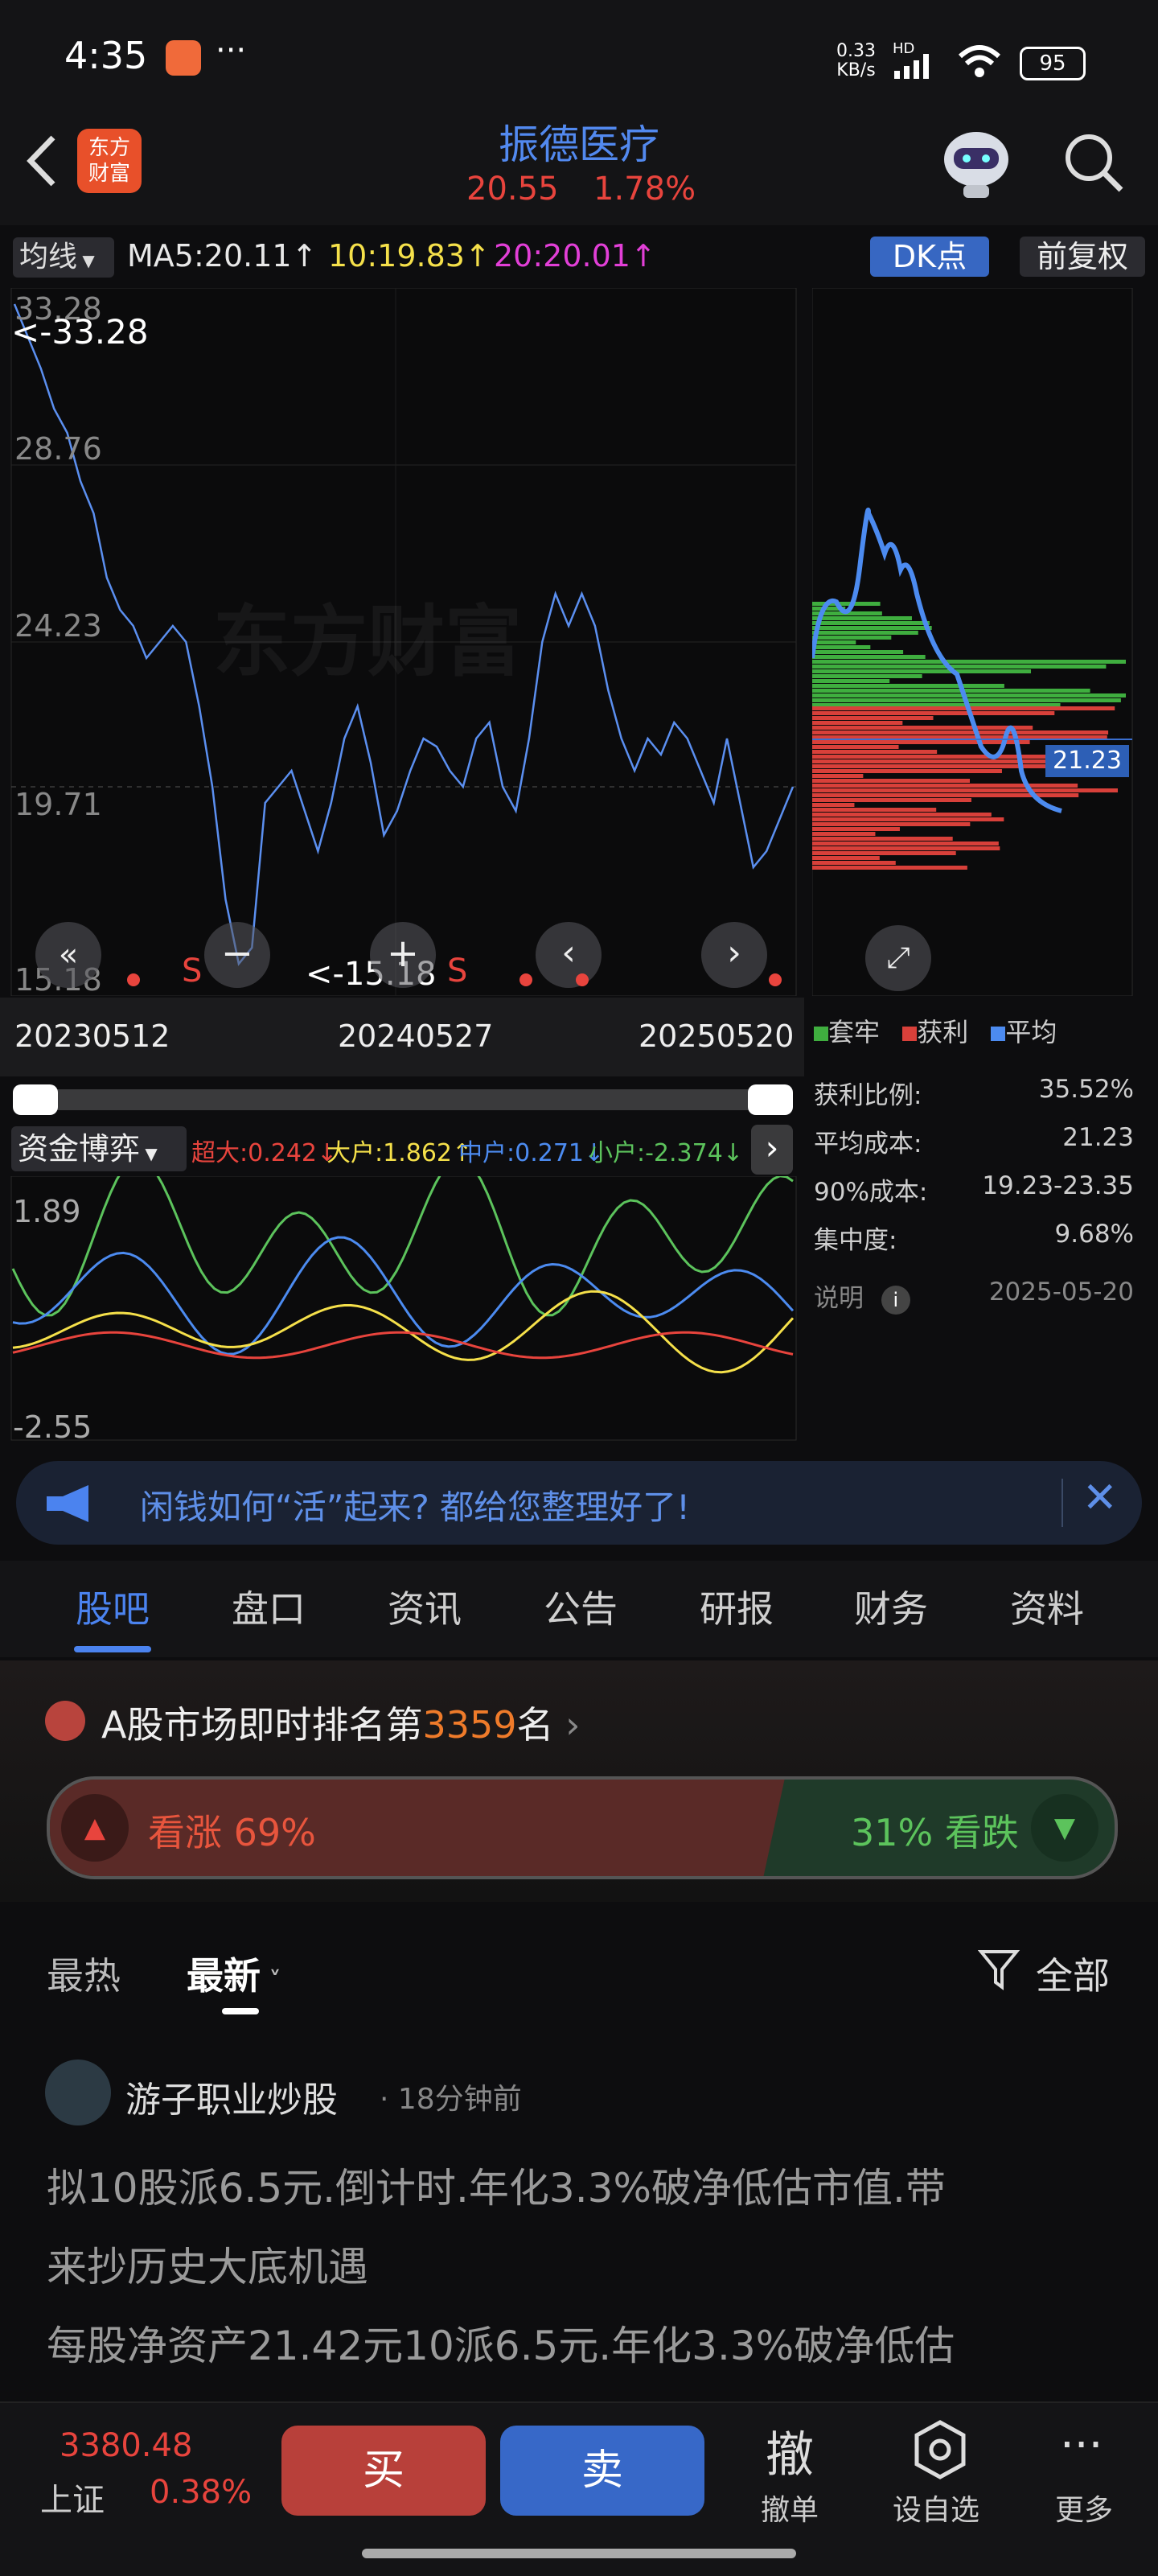 Image resolution: width=1158 pixels, height=2576 pixels. Describe the element at coordinates (1053, 63) in the screenshot. I see `battery-icon: 95` at that location.